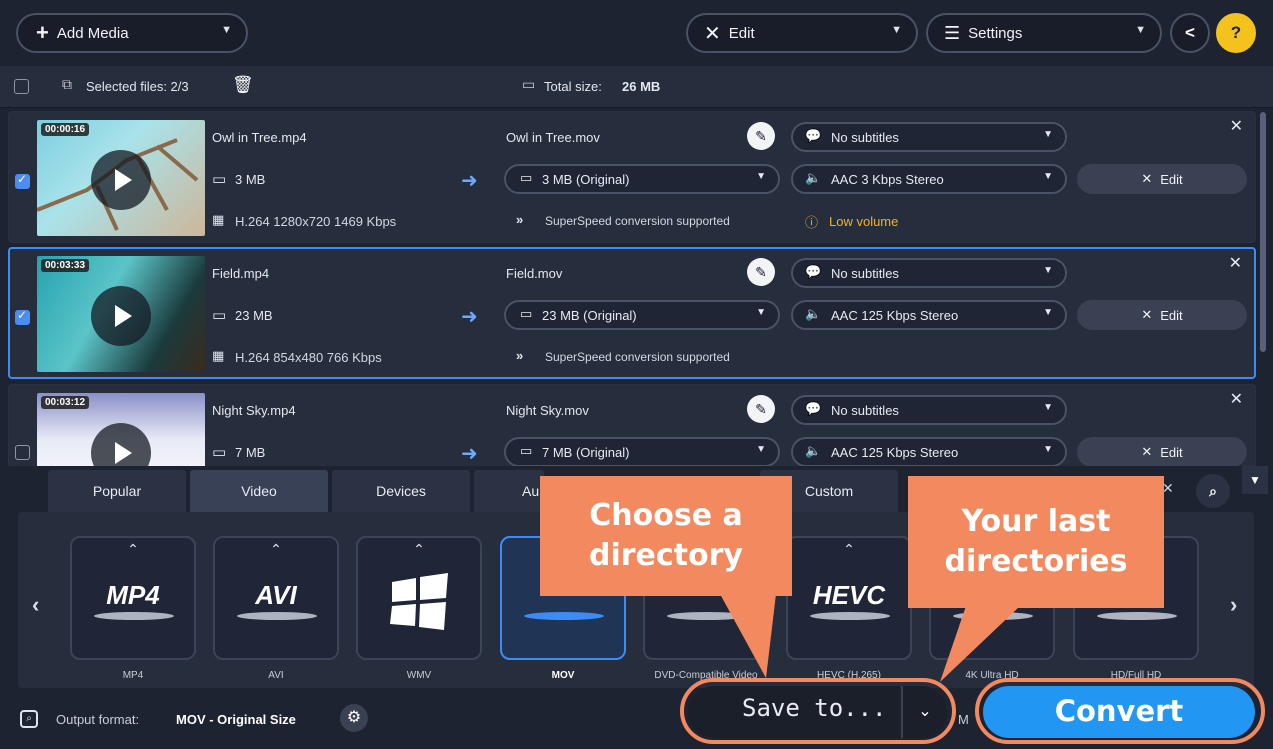  Describe the element at coordinates (1213, 491) in the screenshot. I see `format-search-button: ⌕` at that location.